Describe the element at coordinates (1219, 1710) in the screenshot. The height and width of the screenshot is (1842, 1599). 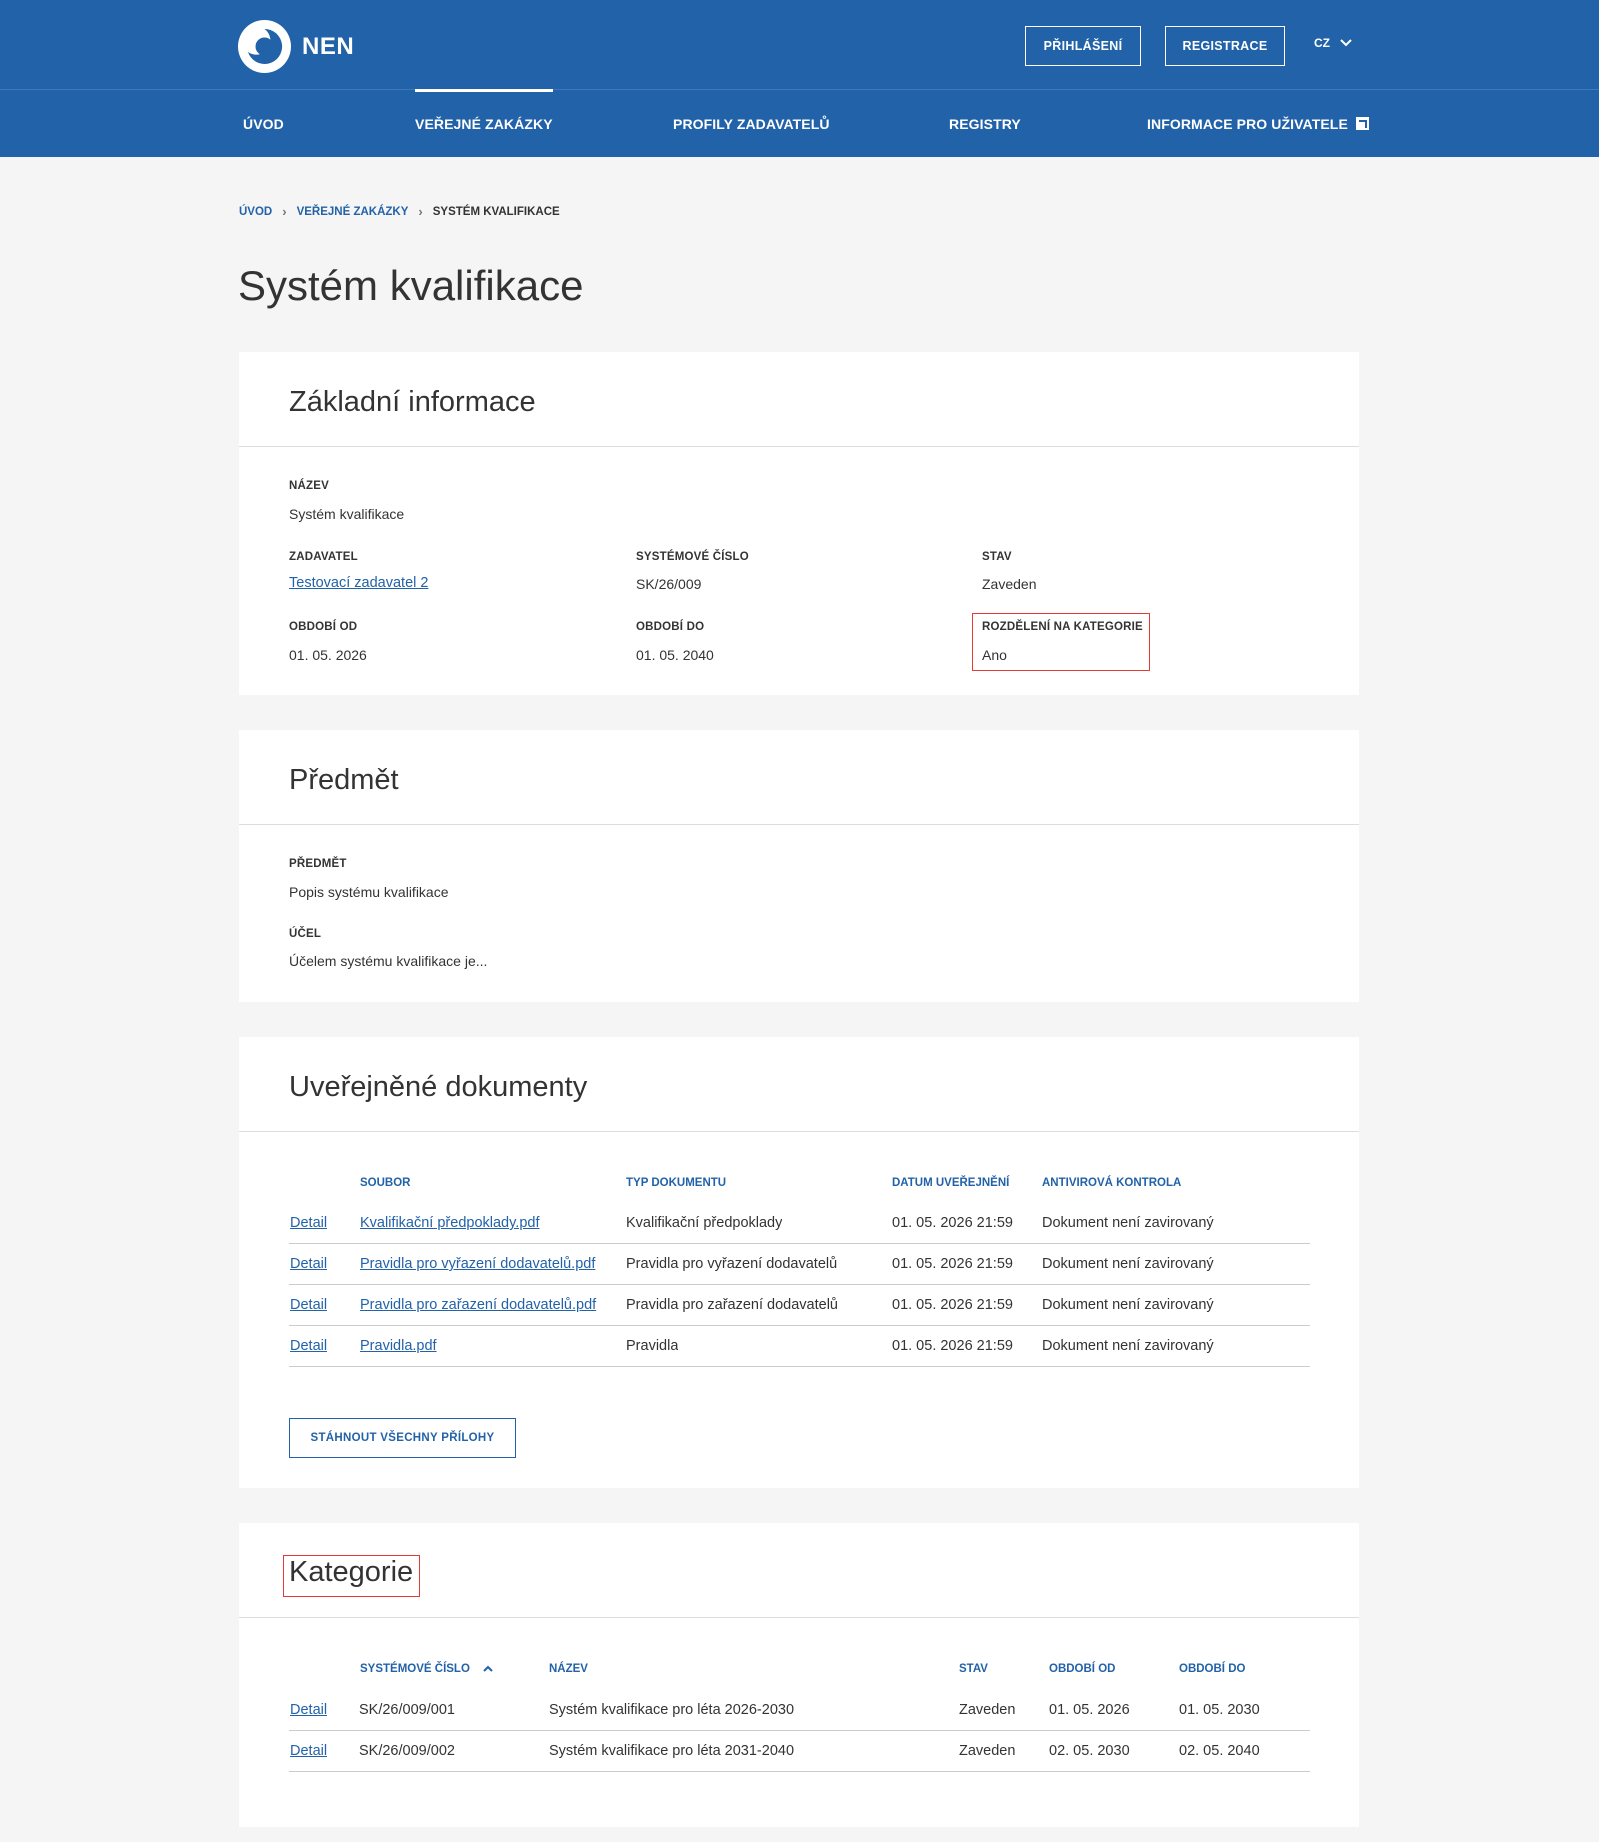
I see `period-to: 01. 05. 2030` at that location.